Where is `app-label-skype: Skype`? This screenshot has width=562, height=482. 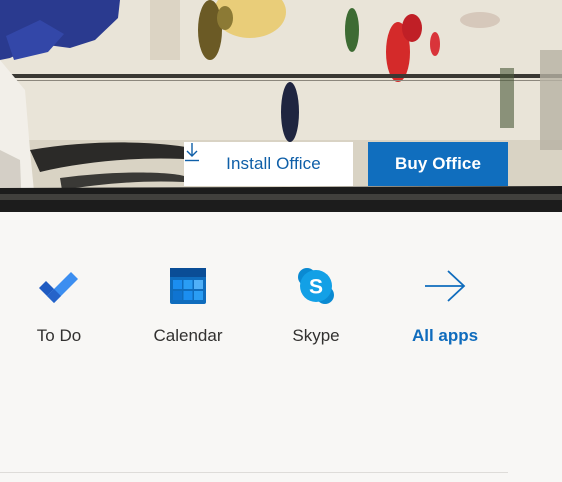 app-label-skype: Skype is located at coordinates (316, 335).